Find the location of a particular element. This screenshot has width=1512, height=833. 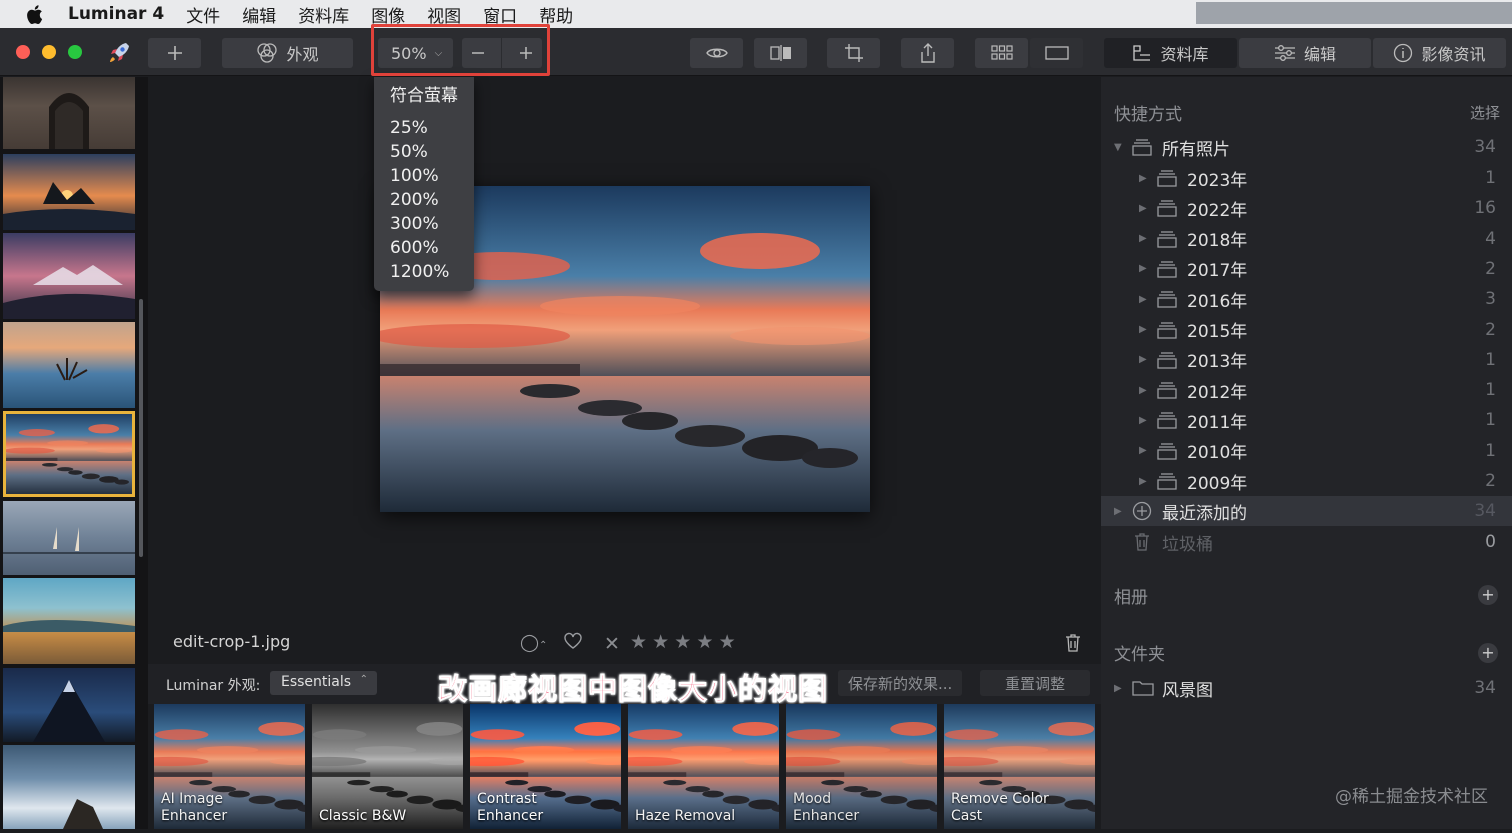

preset-label: Mood Enhancer is located at coordinates (826, 807).